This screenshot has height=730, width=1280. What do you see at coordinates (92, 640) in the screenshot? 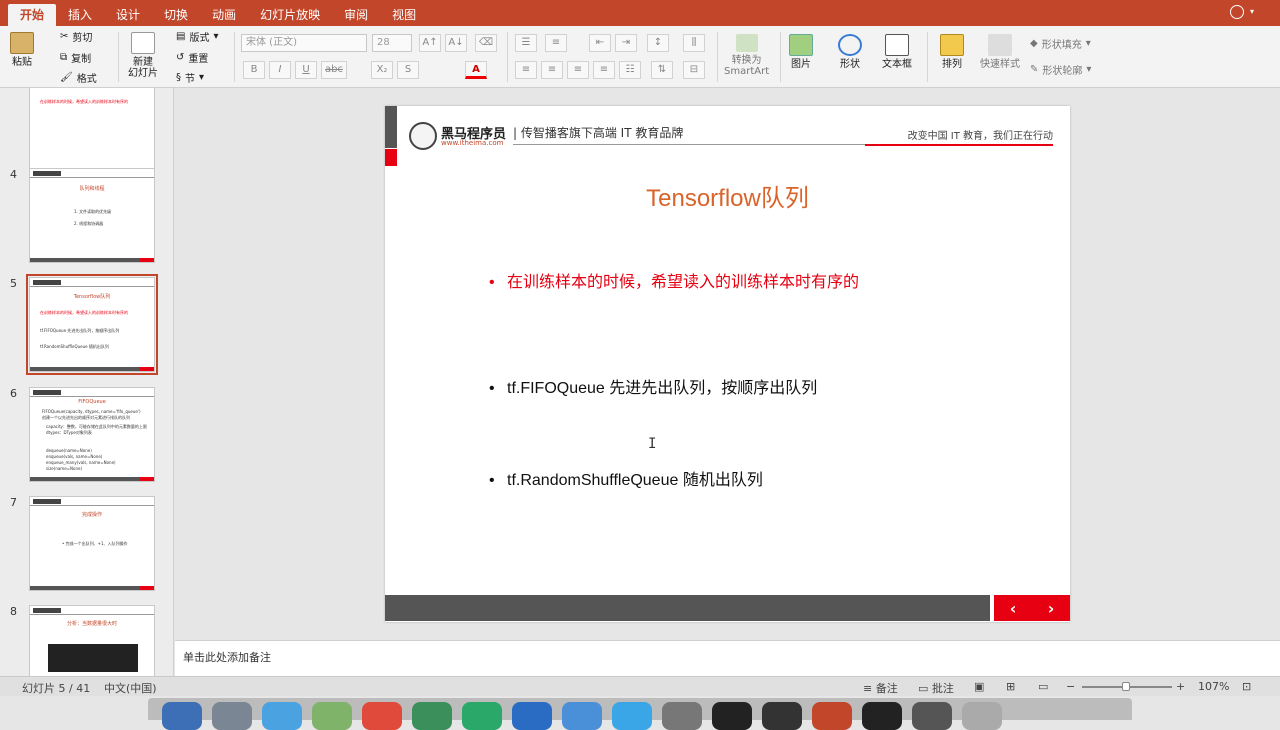
I see `slide-thumbnail-8: 分析：当数据量很大时` at bounding box center [92, 640].